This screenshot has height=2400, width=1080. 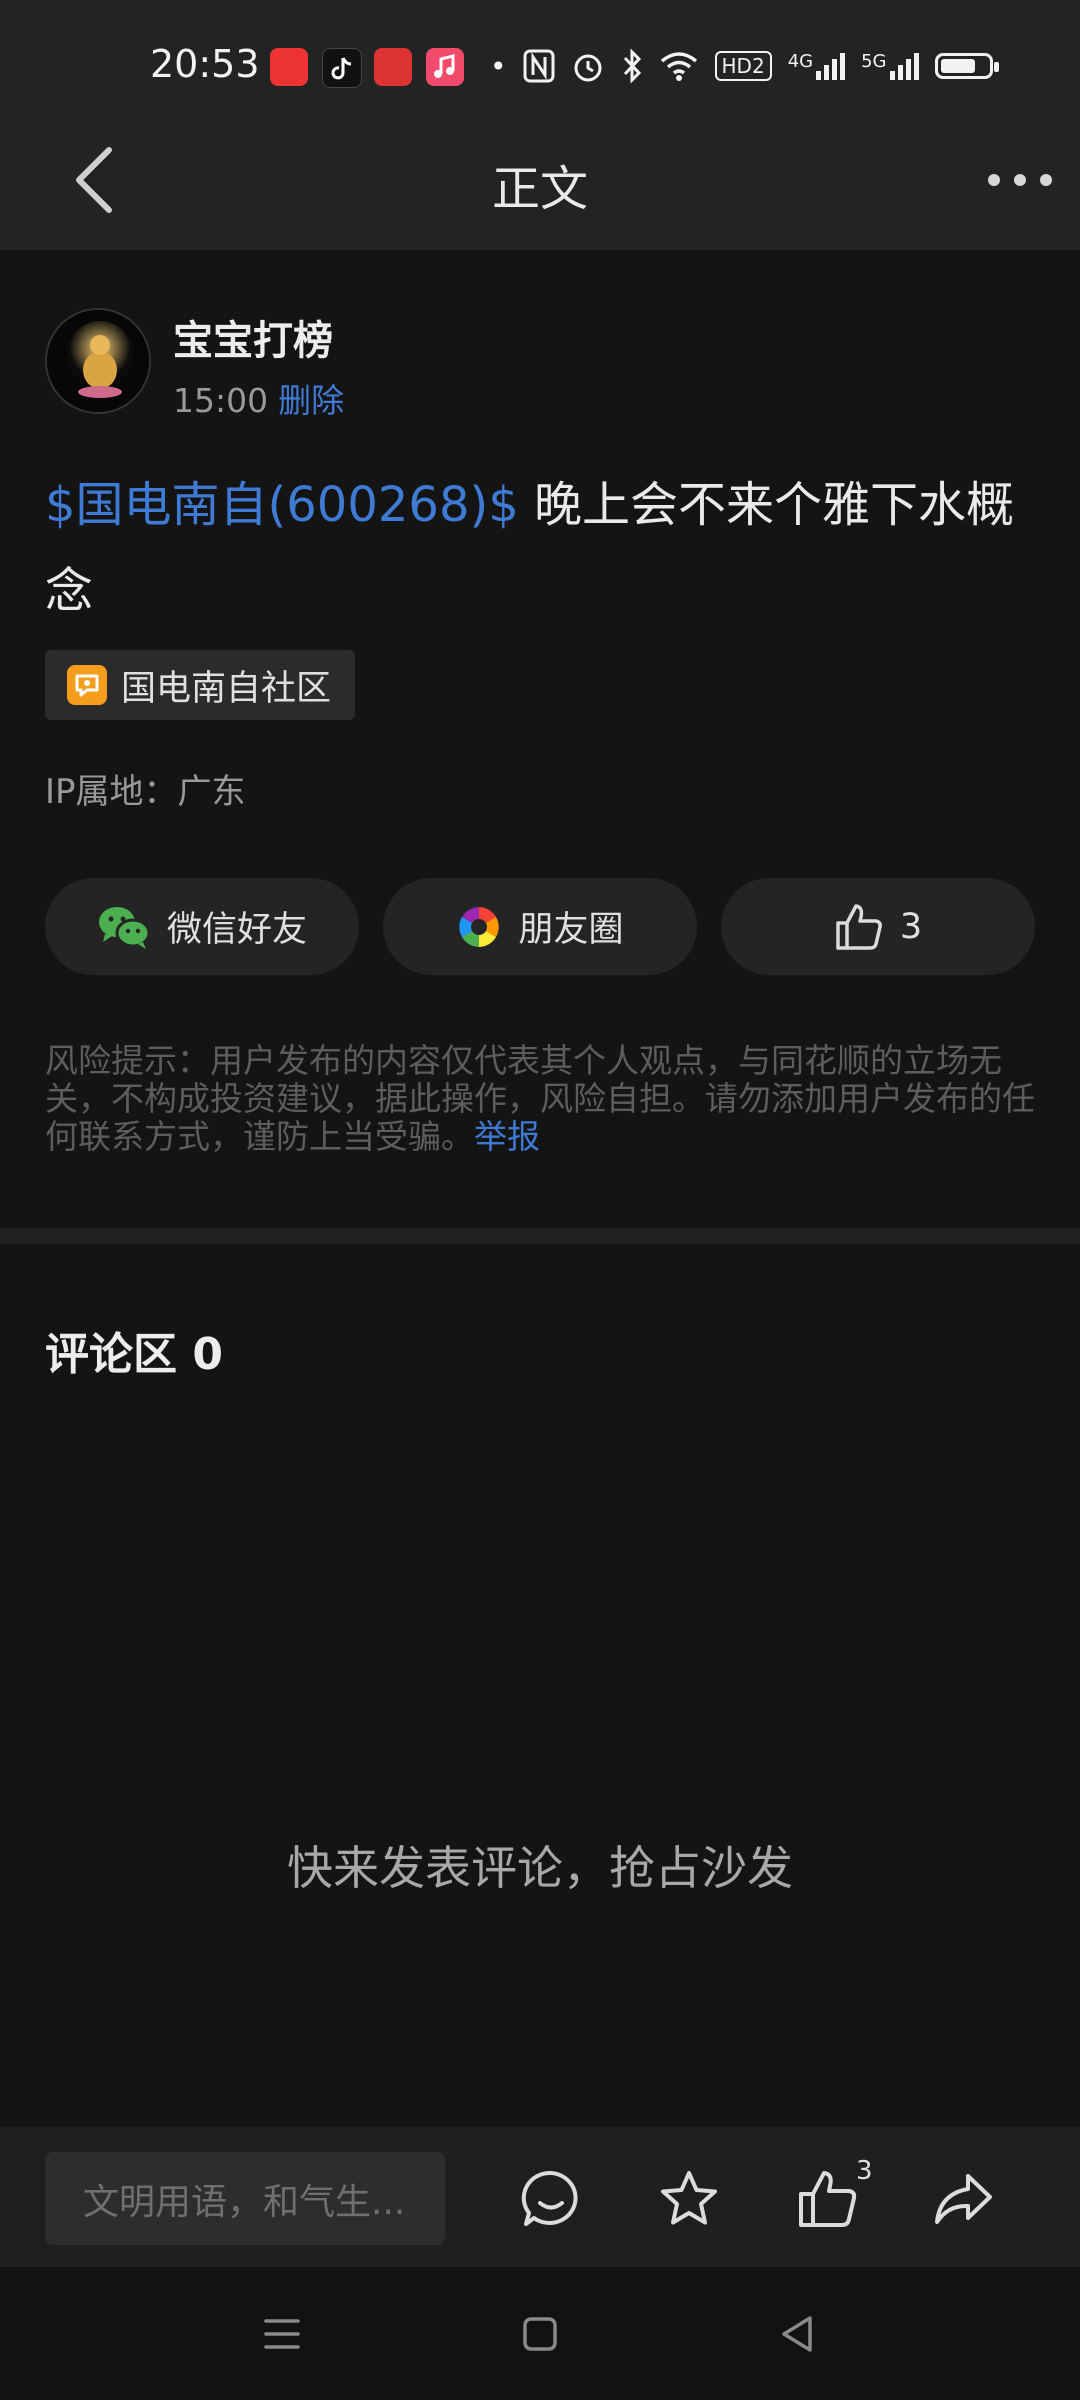 I want to click on back-triangle-icon, so click(x=797, y=2334).